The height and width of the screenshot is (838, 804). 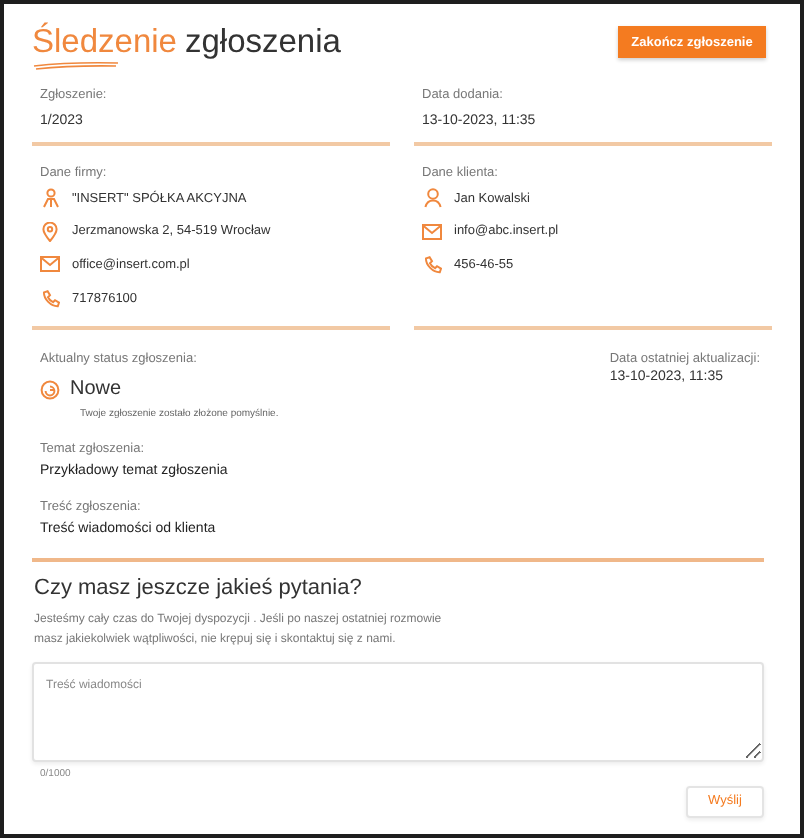 I want to click on title-highlight: Śledzenie, so click(x=104, y=42).